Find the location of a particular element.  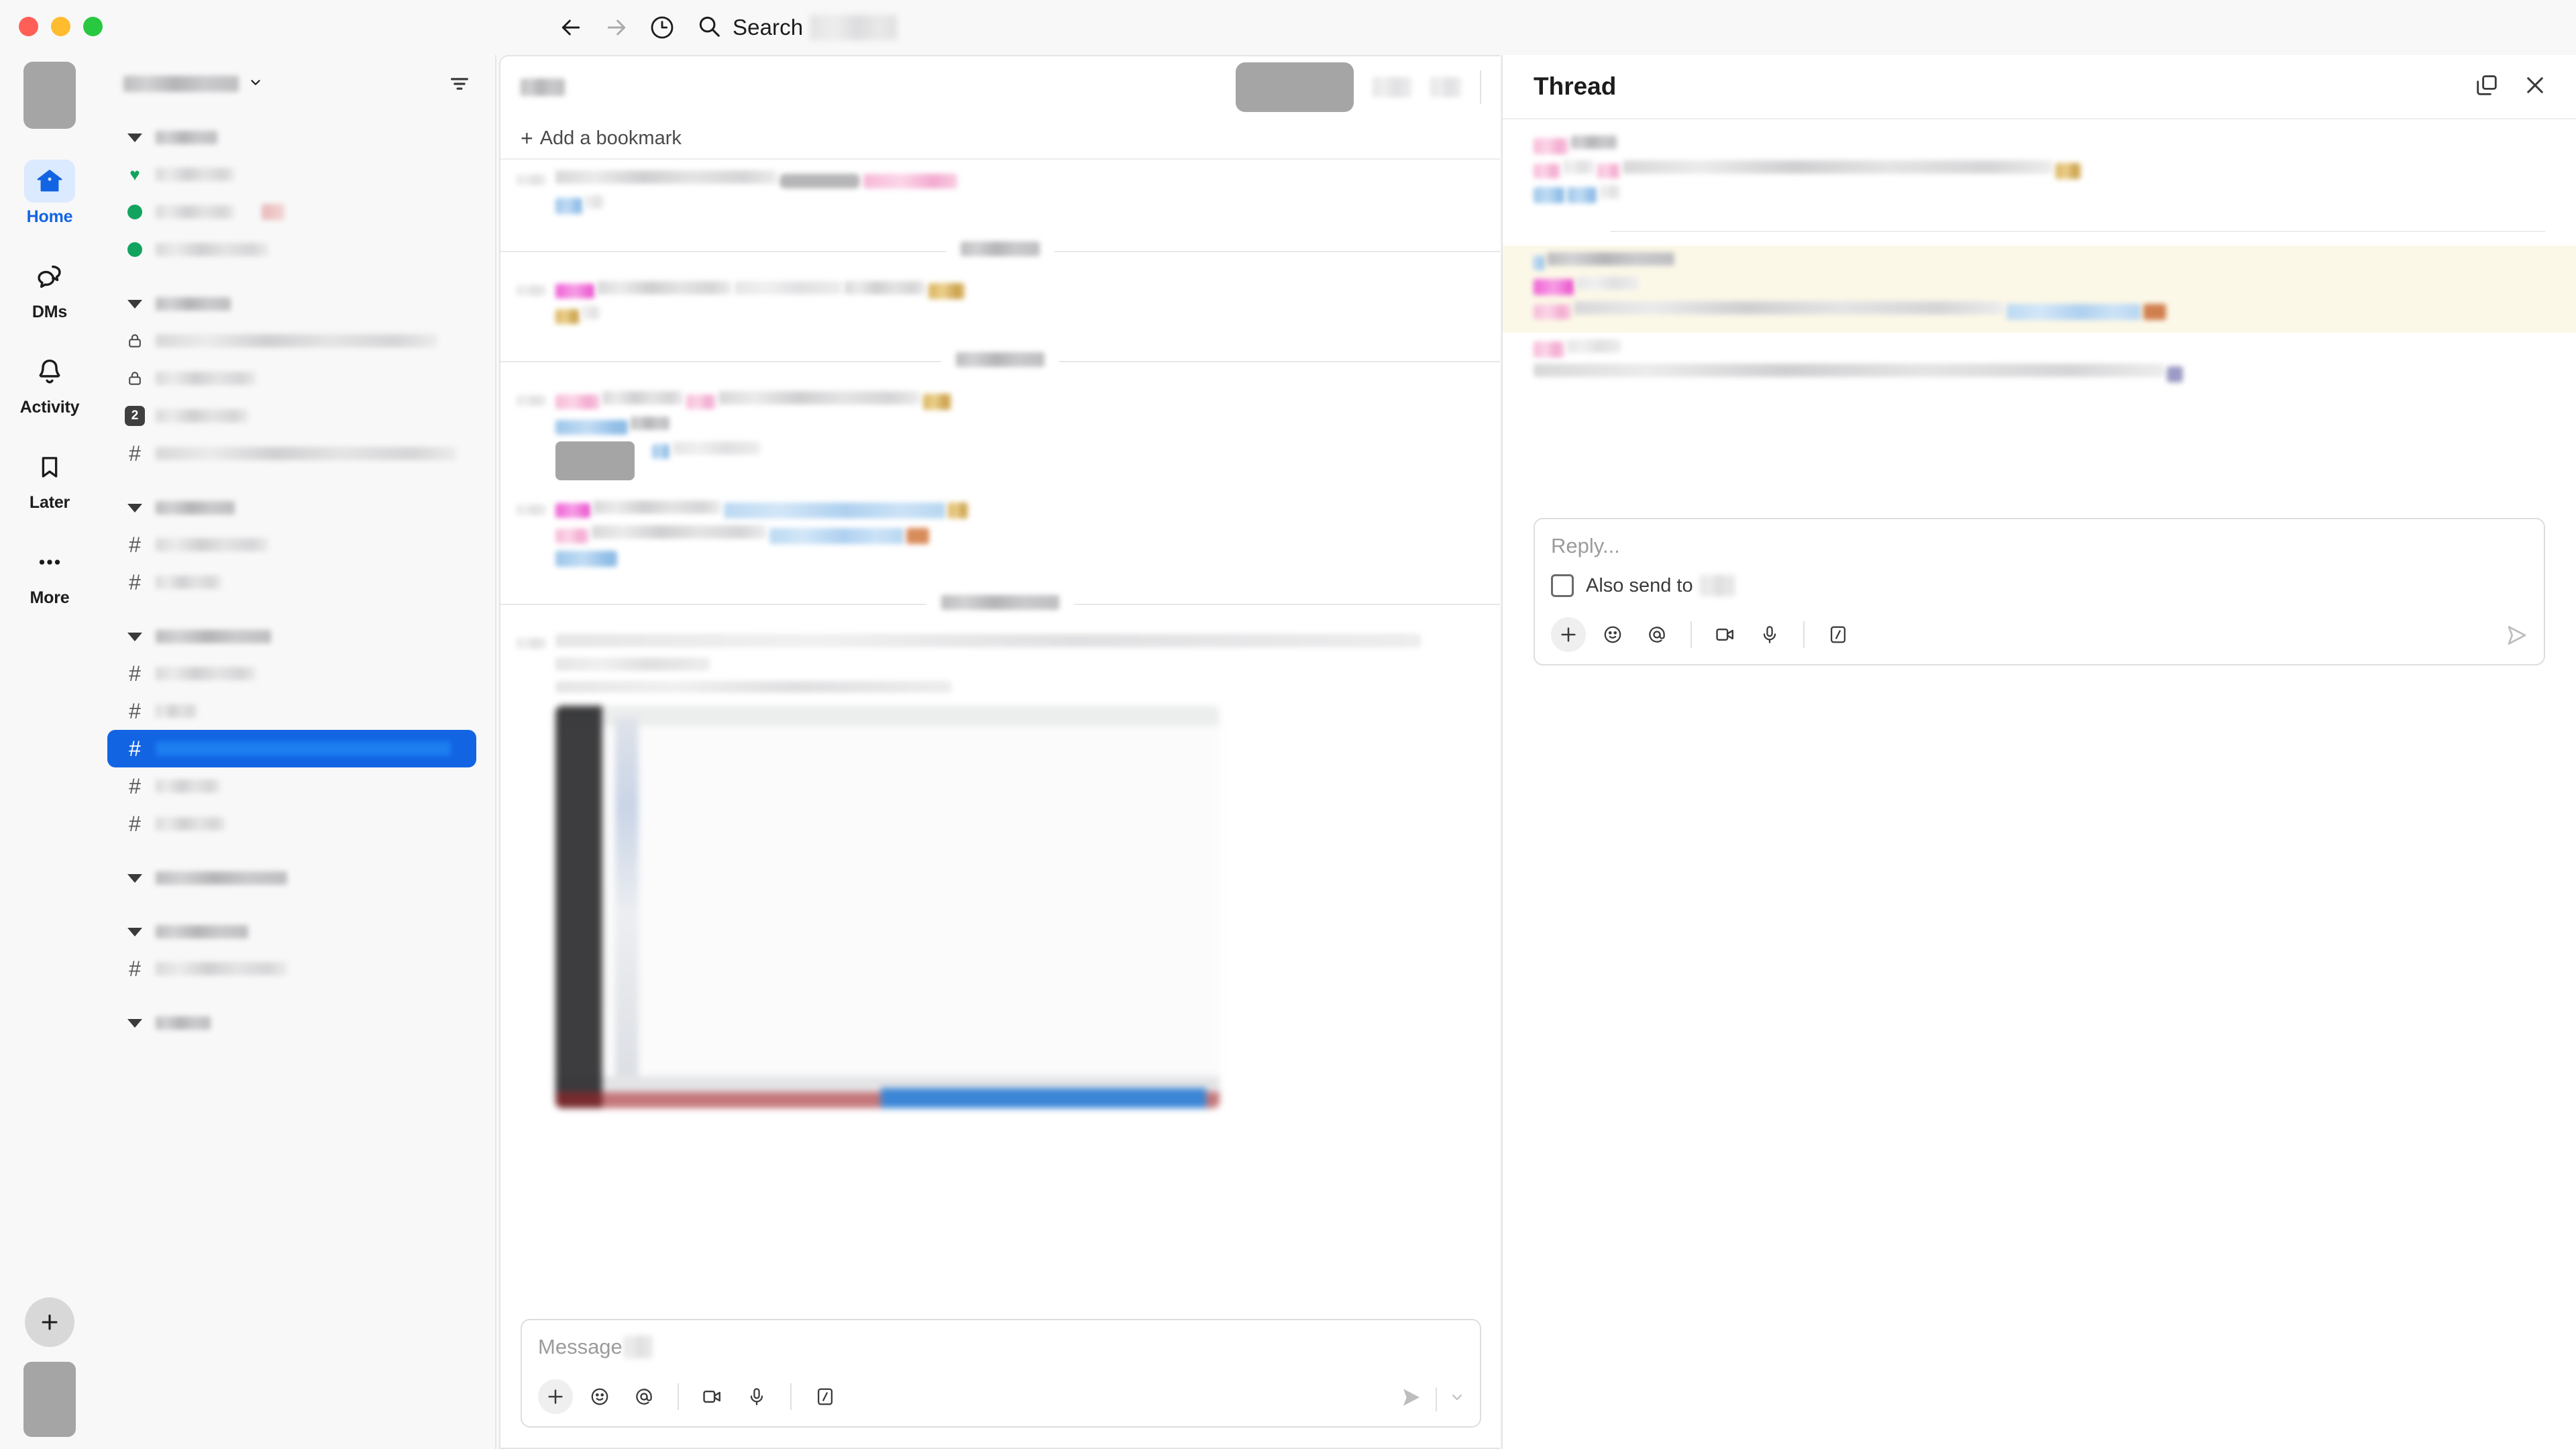

thread-messages is located at coordinates (2039, 280).